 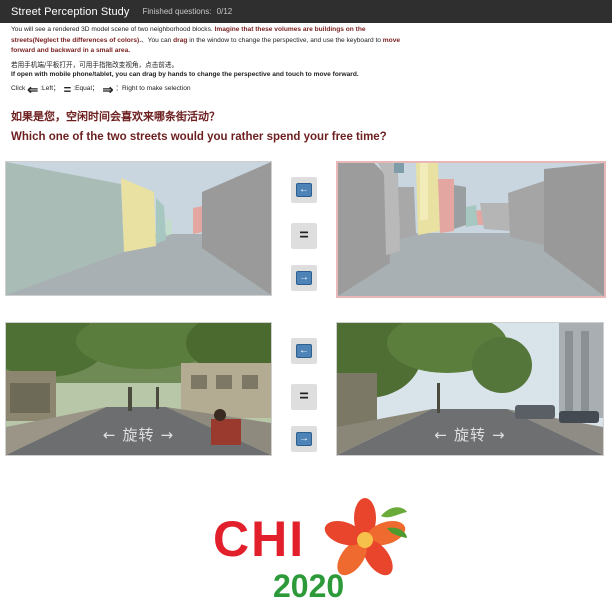 What do you see at coordinates (307, 552) in the screenshot?
I see `chi-2020-logo: CHI 2020` at bounding box center [307, 552].